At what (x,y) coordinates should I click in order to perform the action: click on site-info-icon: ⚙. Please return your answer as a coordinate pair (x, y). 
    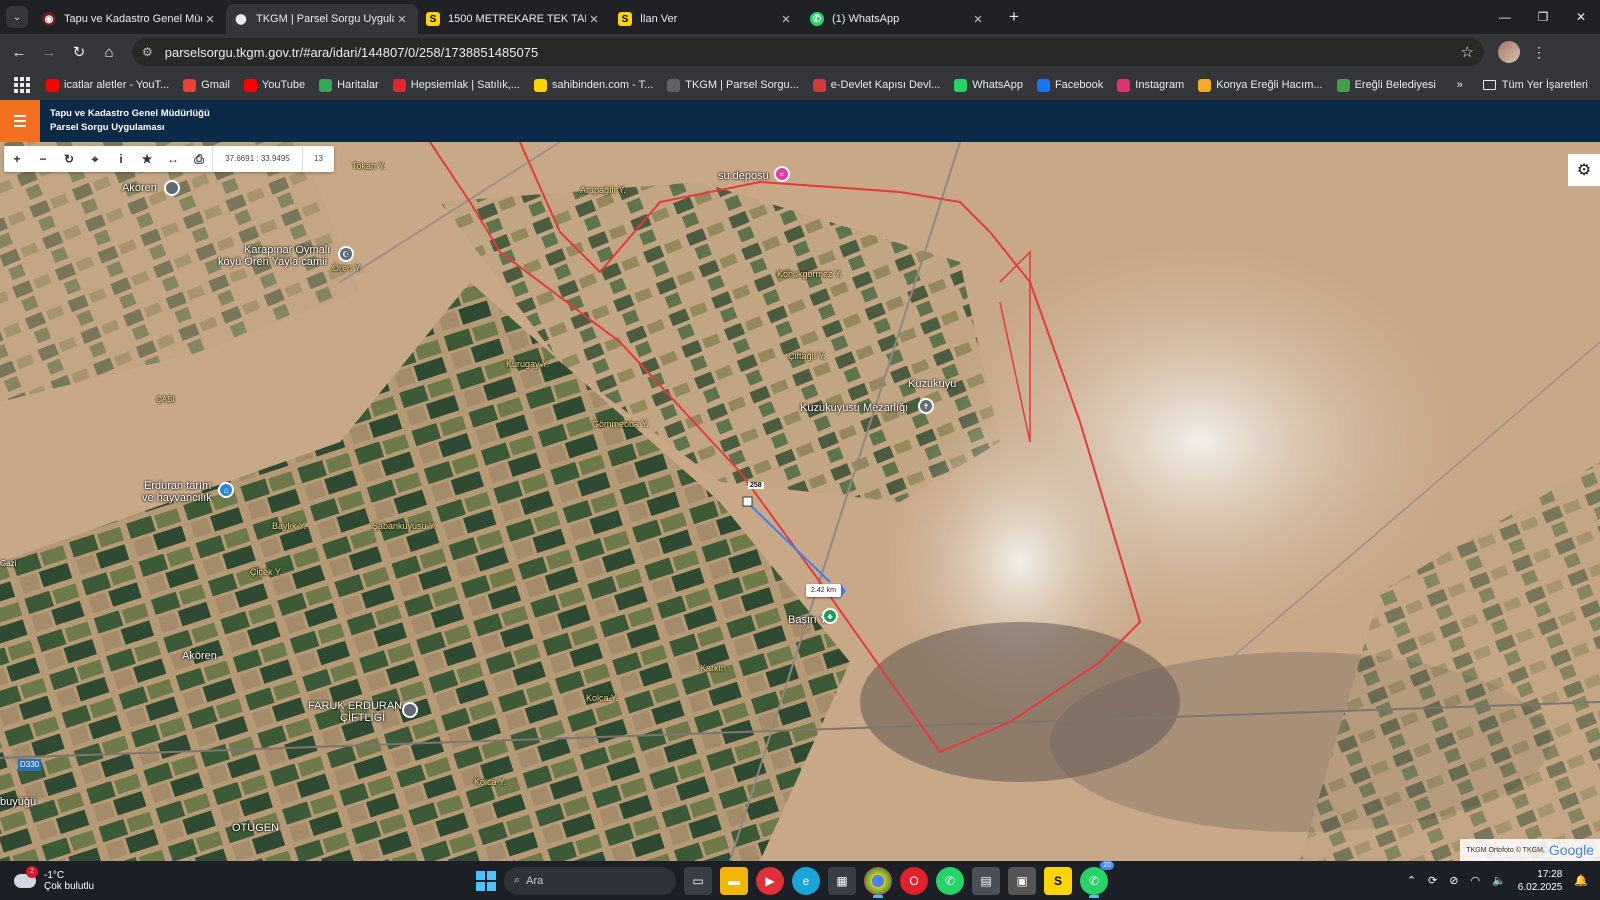
    Looking at the image, I should click on (147, 52).